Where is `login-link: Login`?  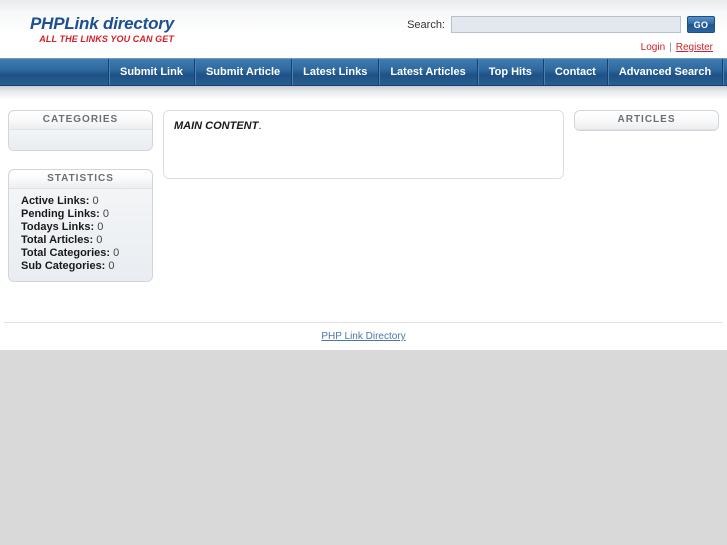 login-link: Login is located at coordinates (653, 47).